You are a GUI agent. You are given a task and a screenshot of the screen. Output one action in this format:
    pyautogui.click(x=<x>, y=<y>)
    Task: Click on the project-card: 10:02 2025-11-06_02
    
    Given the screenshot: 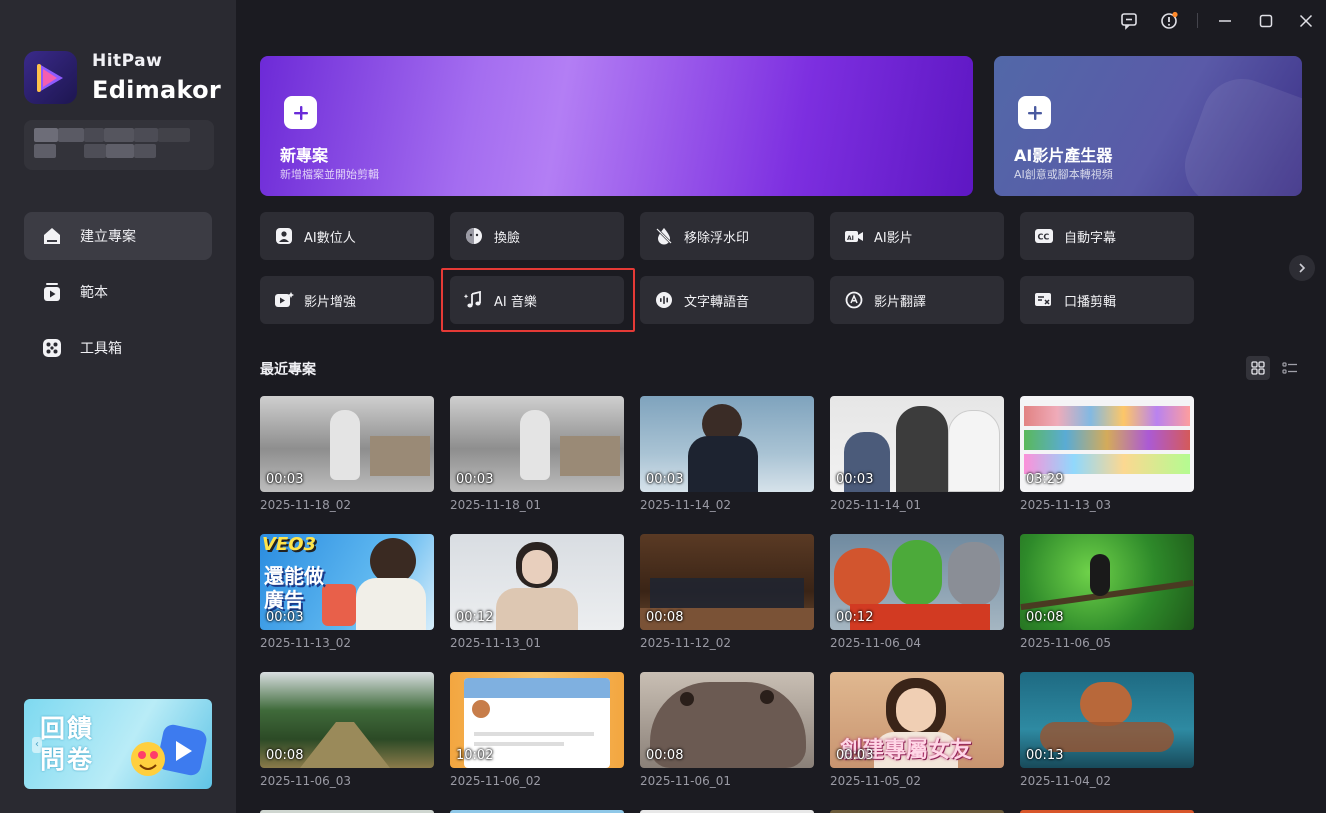 What is the action you would take?
    pyautogui.click(x=537, y=730)
    